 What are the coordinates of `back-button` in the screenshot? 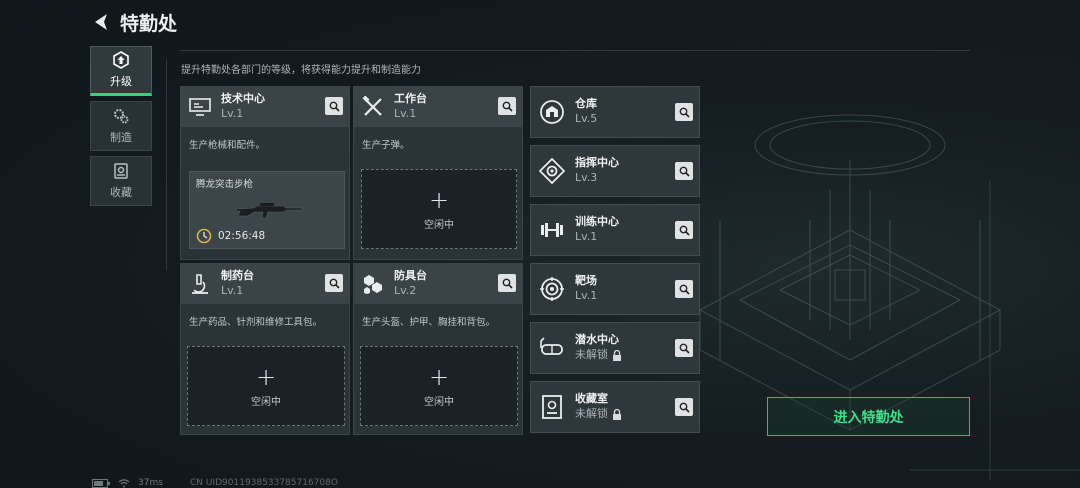 It's located at (102, 22).